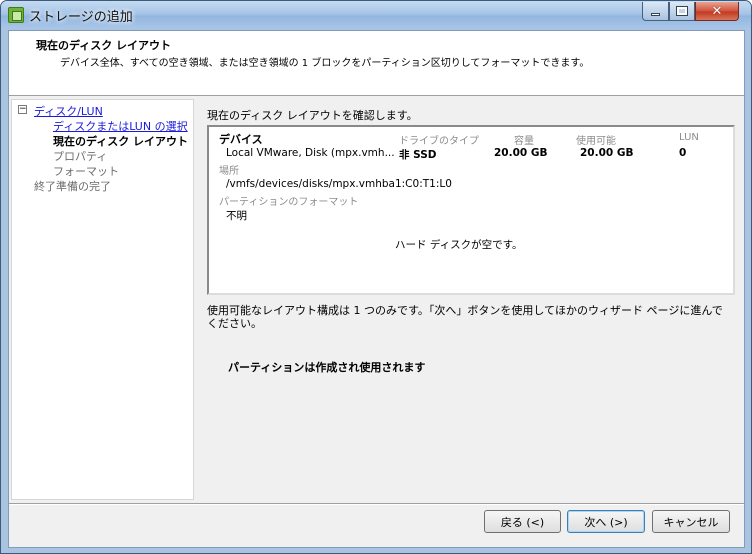 The width and height of the screenshot is (752, 554). What do you see at coordinates (312, 115) in the screenshot?
I see `intro-text: 現在のディスク レイアウトを確認します。` at bounding box center [312, 115].